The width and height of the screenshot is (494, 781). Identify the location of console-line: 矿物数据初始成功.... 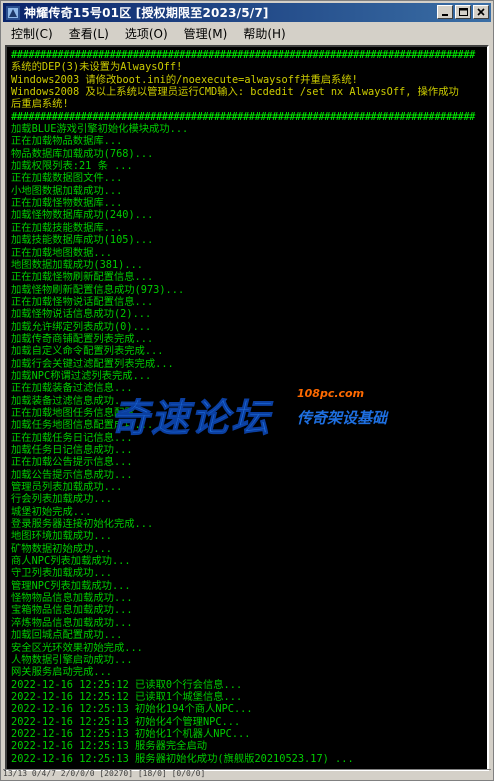
(61, 548).